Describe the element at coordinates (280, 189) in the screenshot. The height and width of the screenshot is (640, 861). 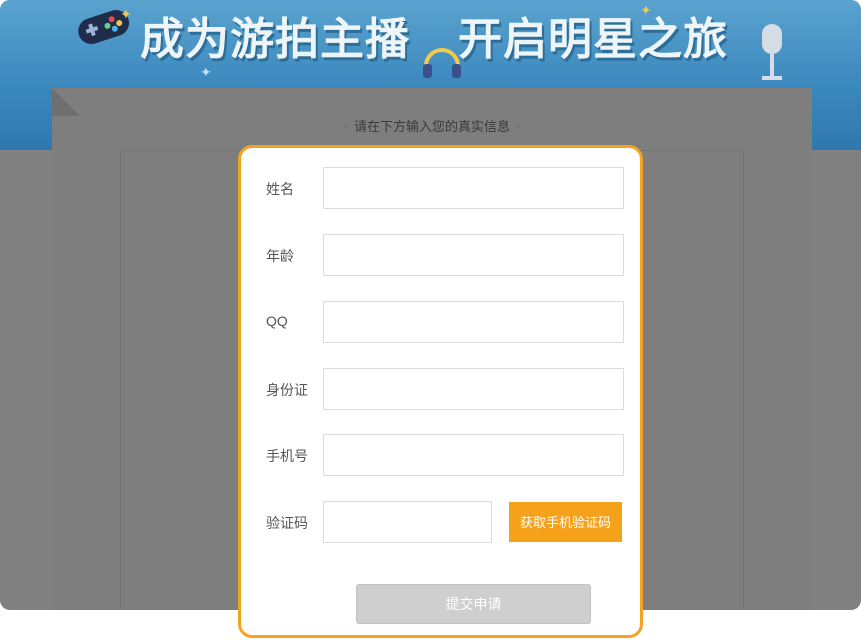
I see `name-label: 姓名` at that location.